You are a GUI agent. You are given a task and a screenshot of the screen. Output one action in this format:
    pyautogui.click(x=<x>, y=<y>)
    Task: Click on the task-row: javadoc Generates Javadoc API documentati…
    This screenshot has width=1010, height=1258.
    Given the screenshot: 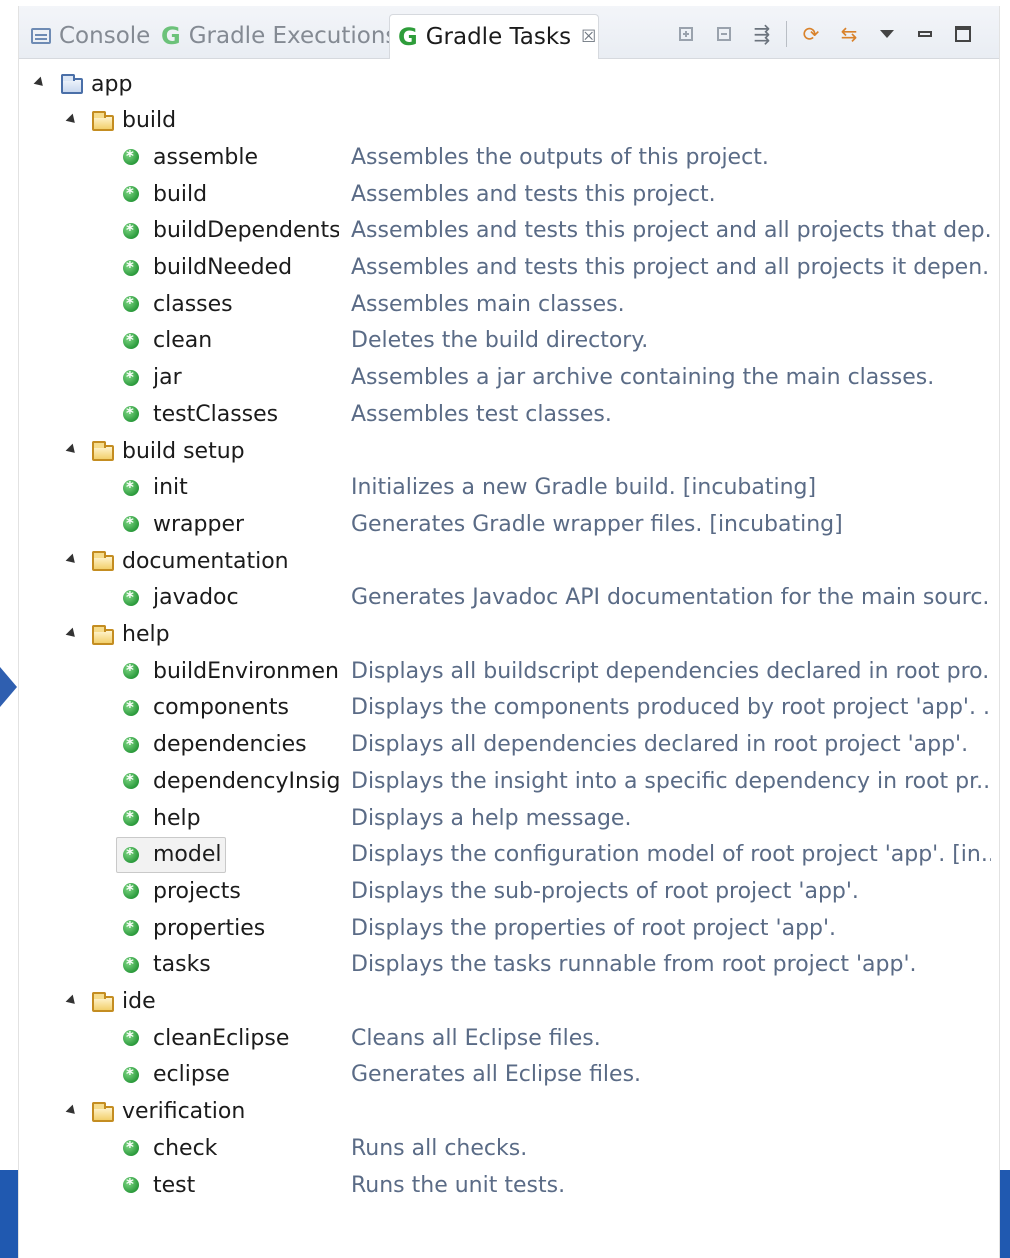 What is the action you would take?
    pyautogui.click(x=509, y=598)
    